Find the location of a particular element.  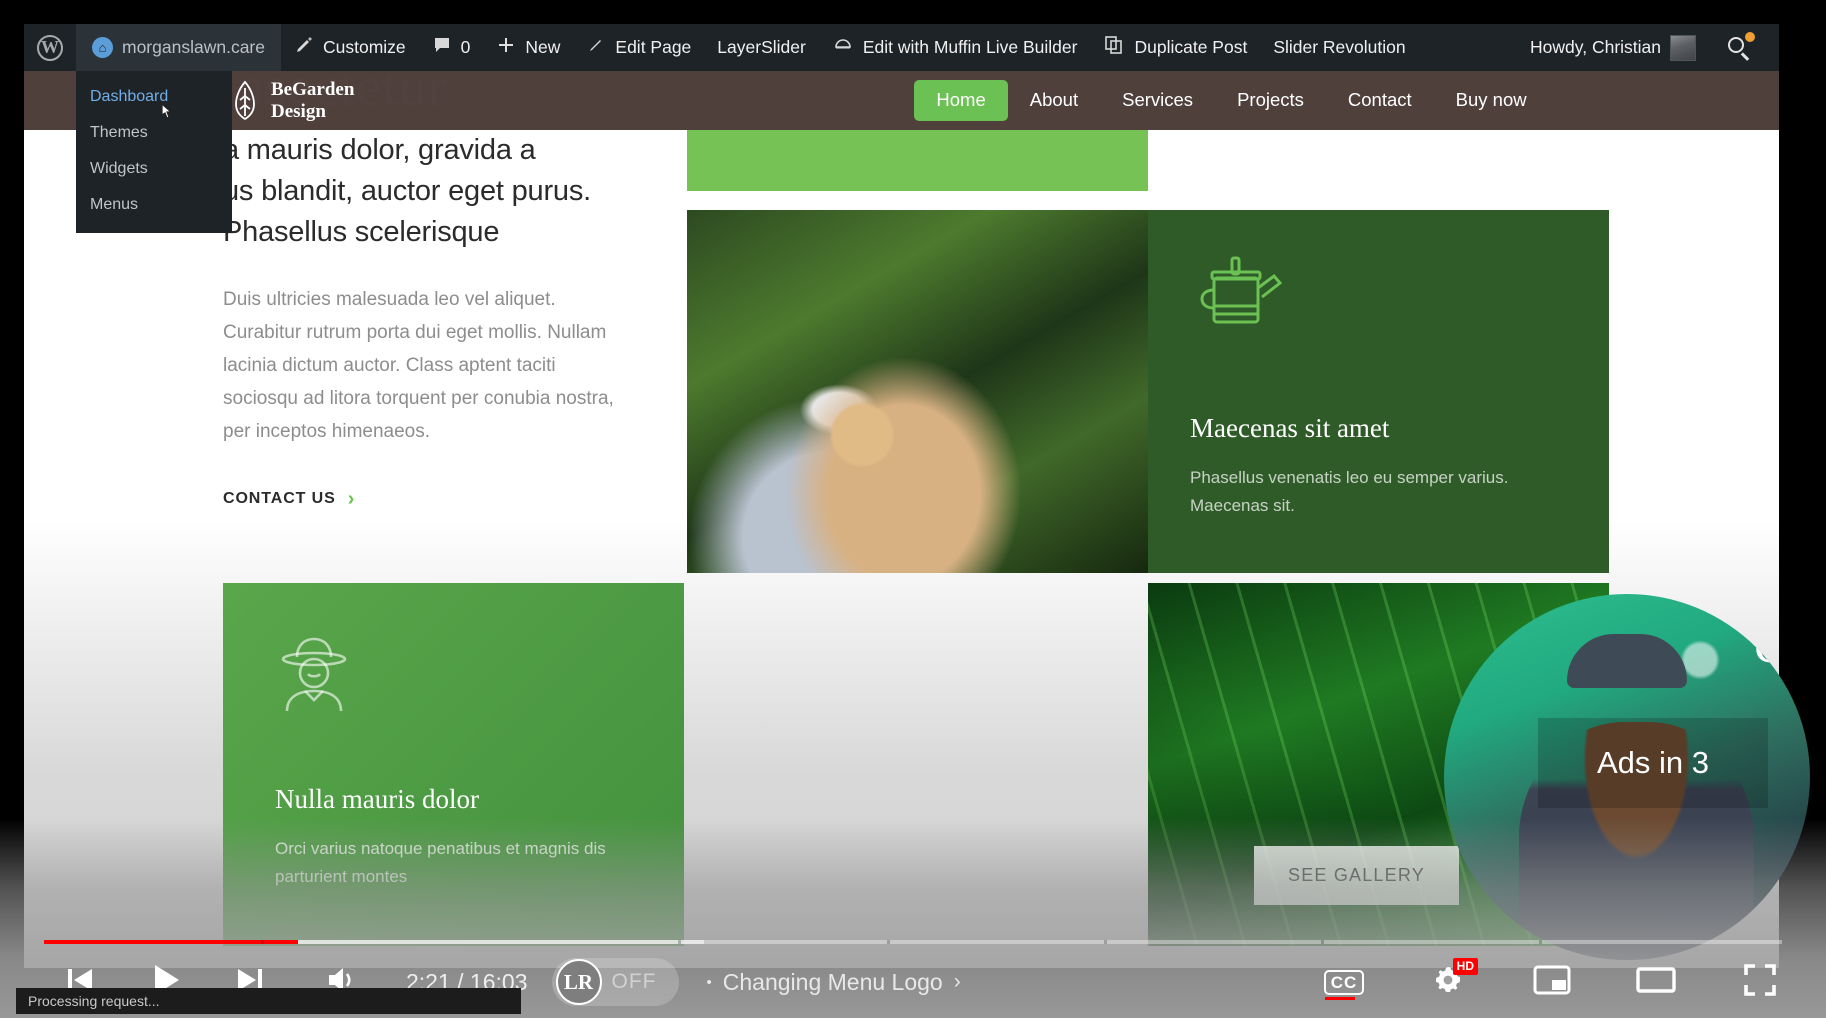

gardener-icon is located at coordinates (314, 678).